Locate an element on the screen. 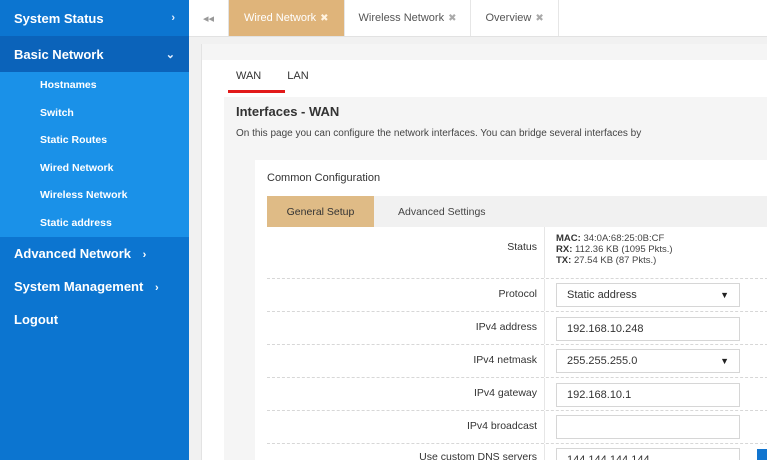  sidebar-item-static-routes: Static Routes is located at coordinates (94, 141).